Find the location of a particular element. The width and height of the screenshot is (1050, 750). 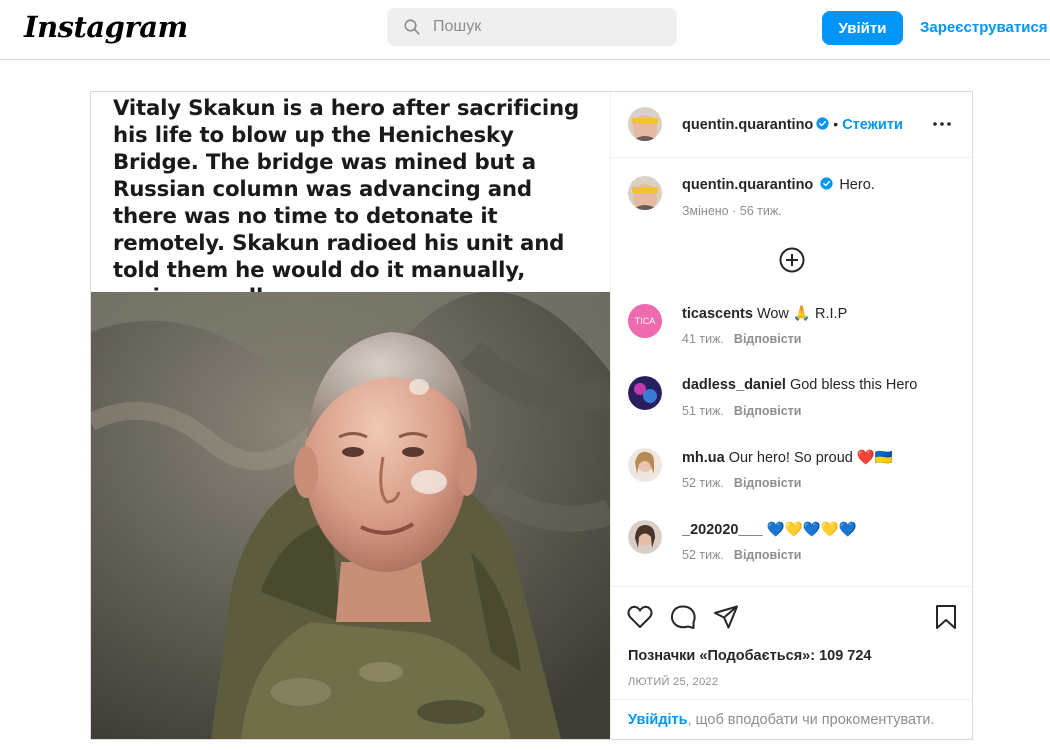

caption-username: quentin.quarantino is located at coordinates (747, 185).